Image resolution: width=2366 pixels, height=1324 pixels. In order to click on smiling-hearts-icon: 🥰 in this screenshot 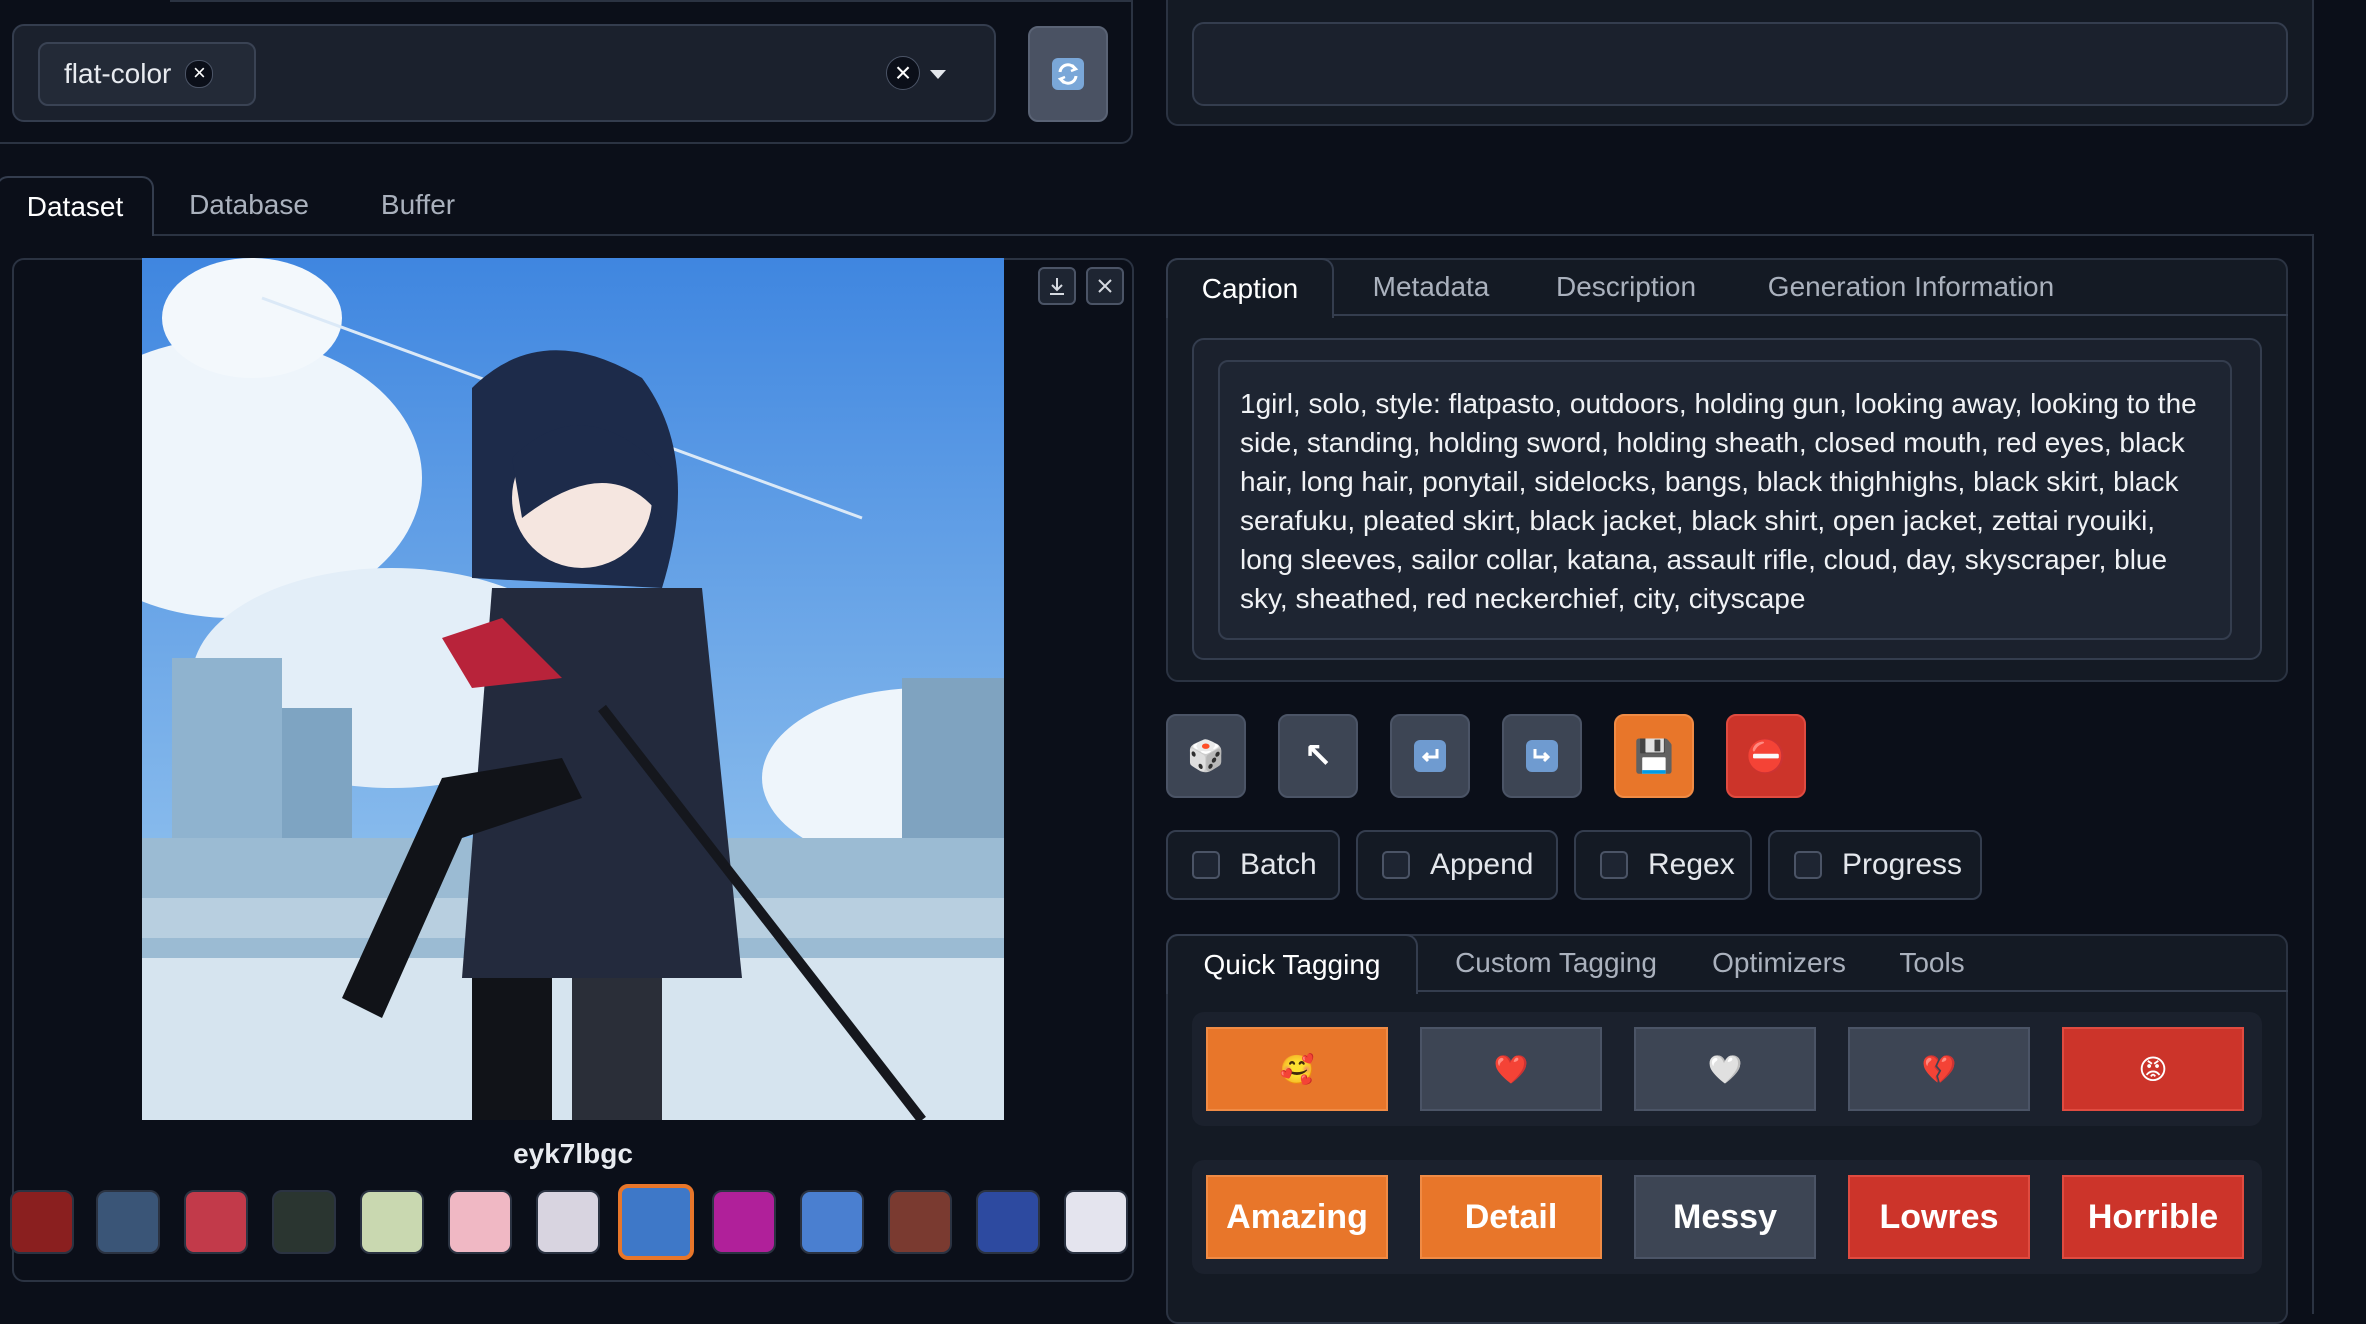, I will do `click(1297, 1069)`.